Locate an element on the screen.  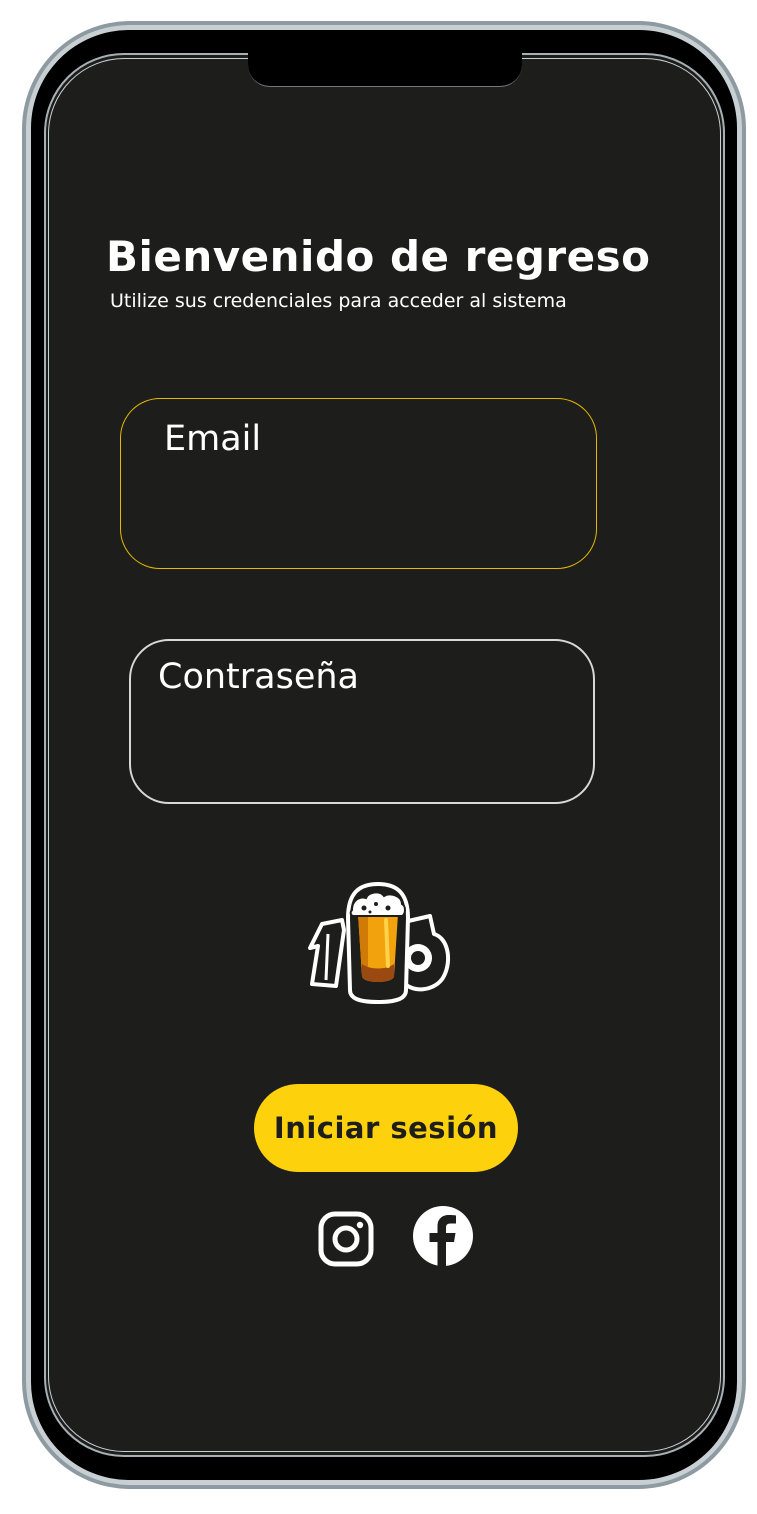
password-input is located at coordinates (362, 754).